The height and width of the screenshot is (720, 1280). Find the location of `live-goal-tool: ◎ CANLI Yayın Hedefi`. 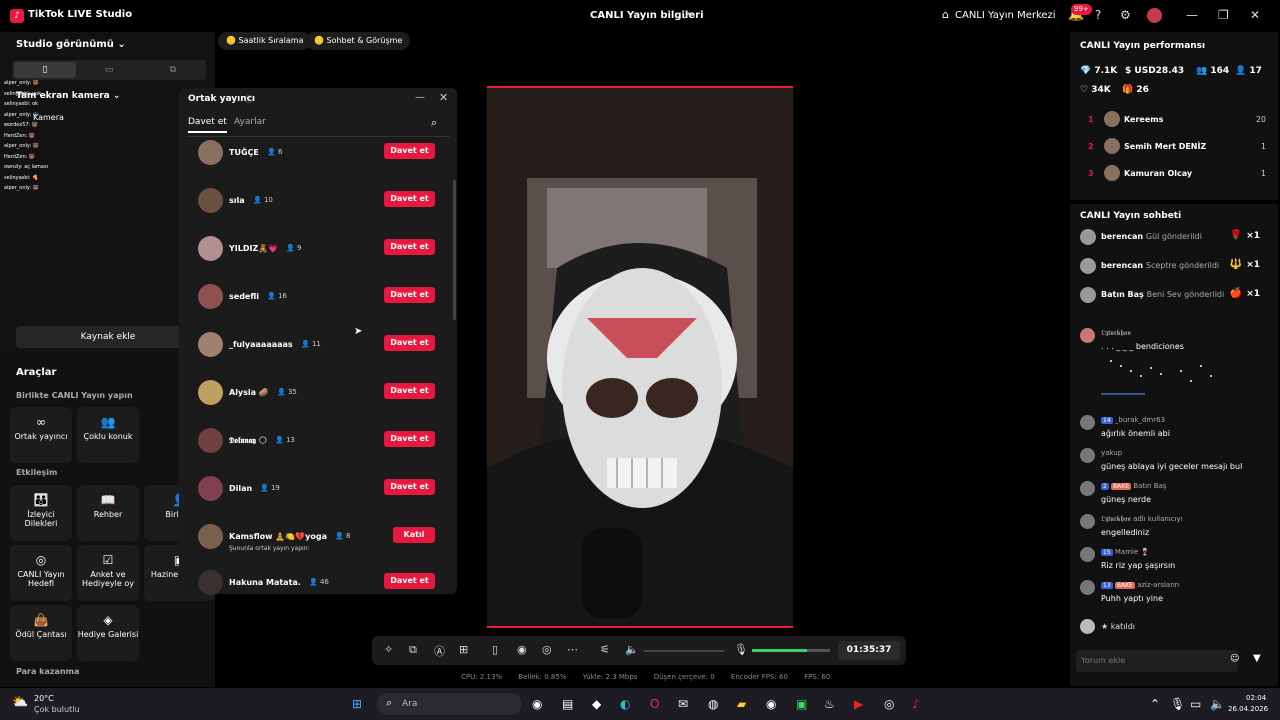

live-goal-tool: ◎ CANLI Yayın Hedefi is located at coordinates (41, 573).